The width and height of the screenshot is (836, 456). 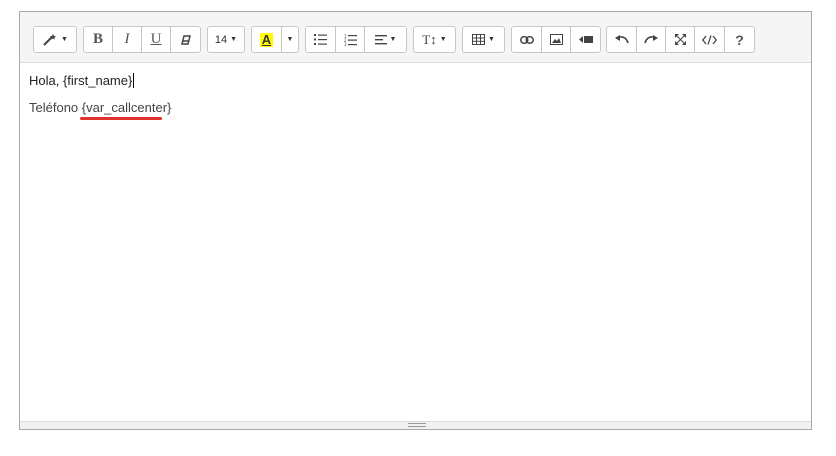 I want to click on link-icon, so click(x=526, y=39).